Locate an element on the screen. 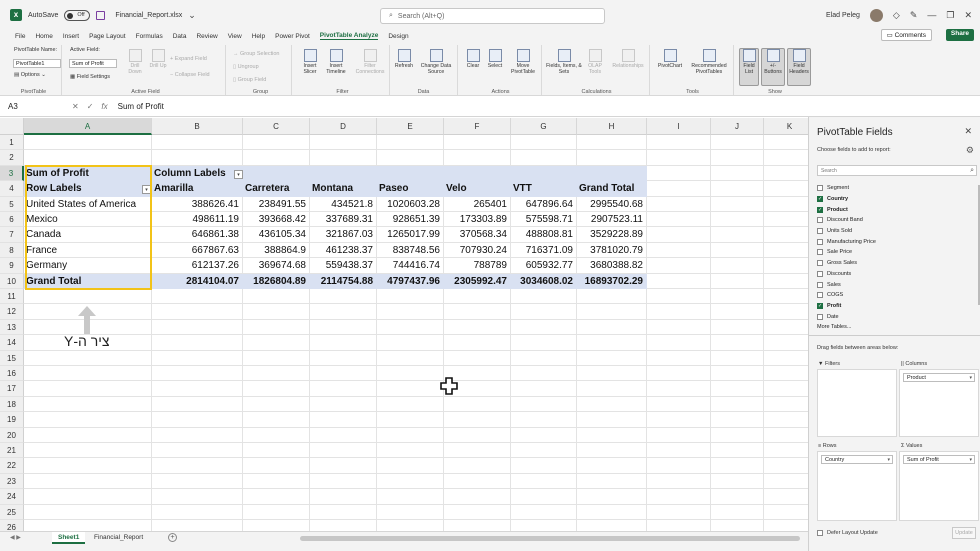 The width and height of the screenshot is (980, 551). row-header-17: 17 is located at coordinates (12, 389).